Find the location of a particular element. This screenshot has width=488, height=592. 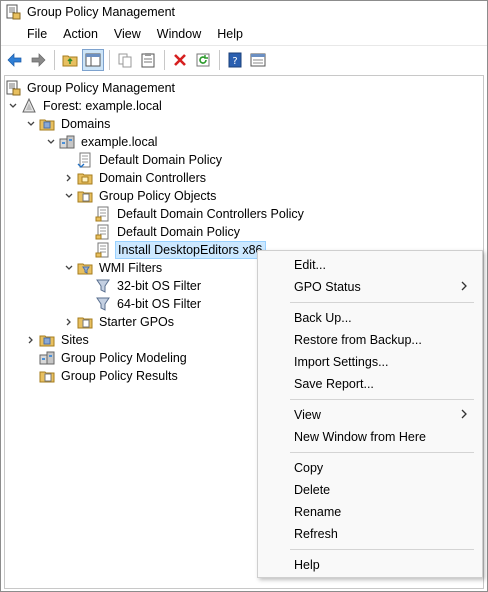

menu-action: Action is located at coordinates (80, 34).